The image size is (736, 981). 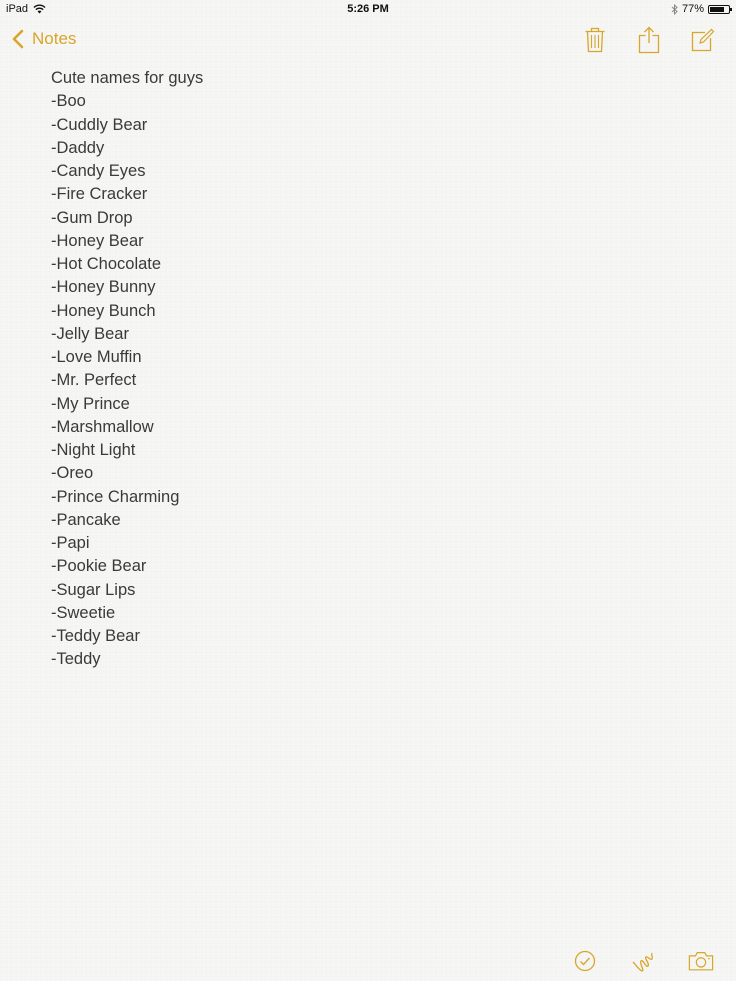 I want to click on note-line: -Night Light, so click(x=93, y=450).